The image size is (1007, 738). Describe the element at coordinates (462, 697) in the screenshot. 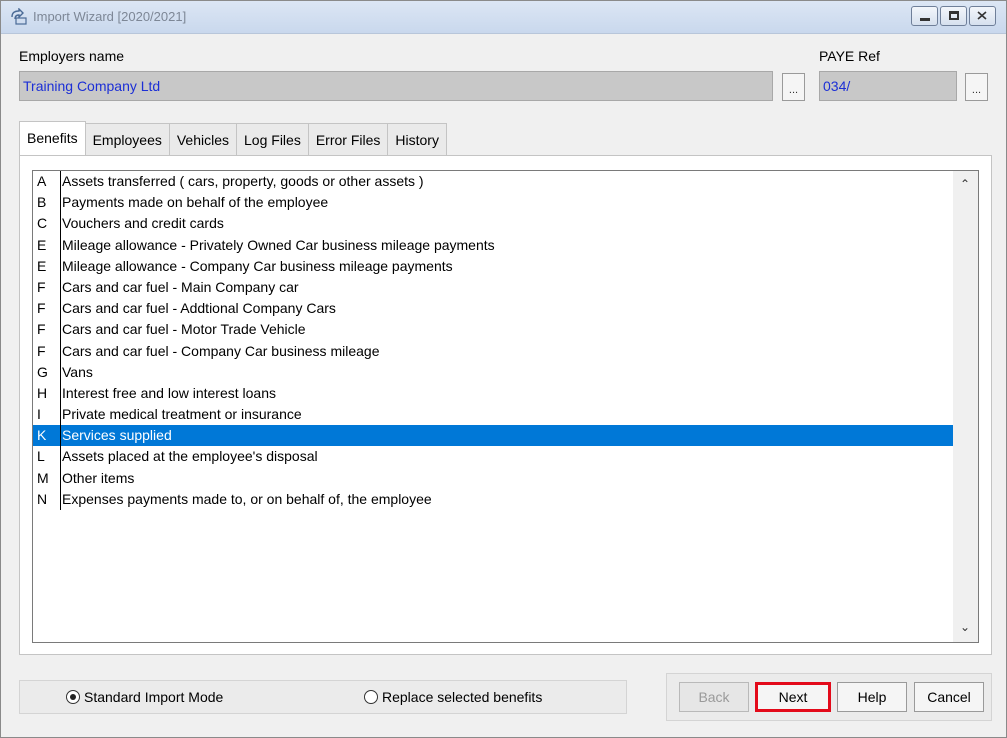

I see `replace-selected-benefits-label: Replace selected benefits` at that location.